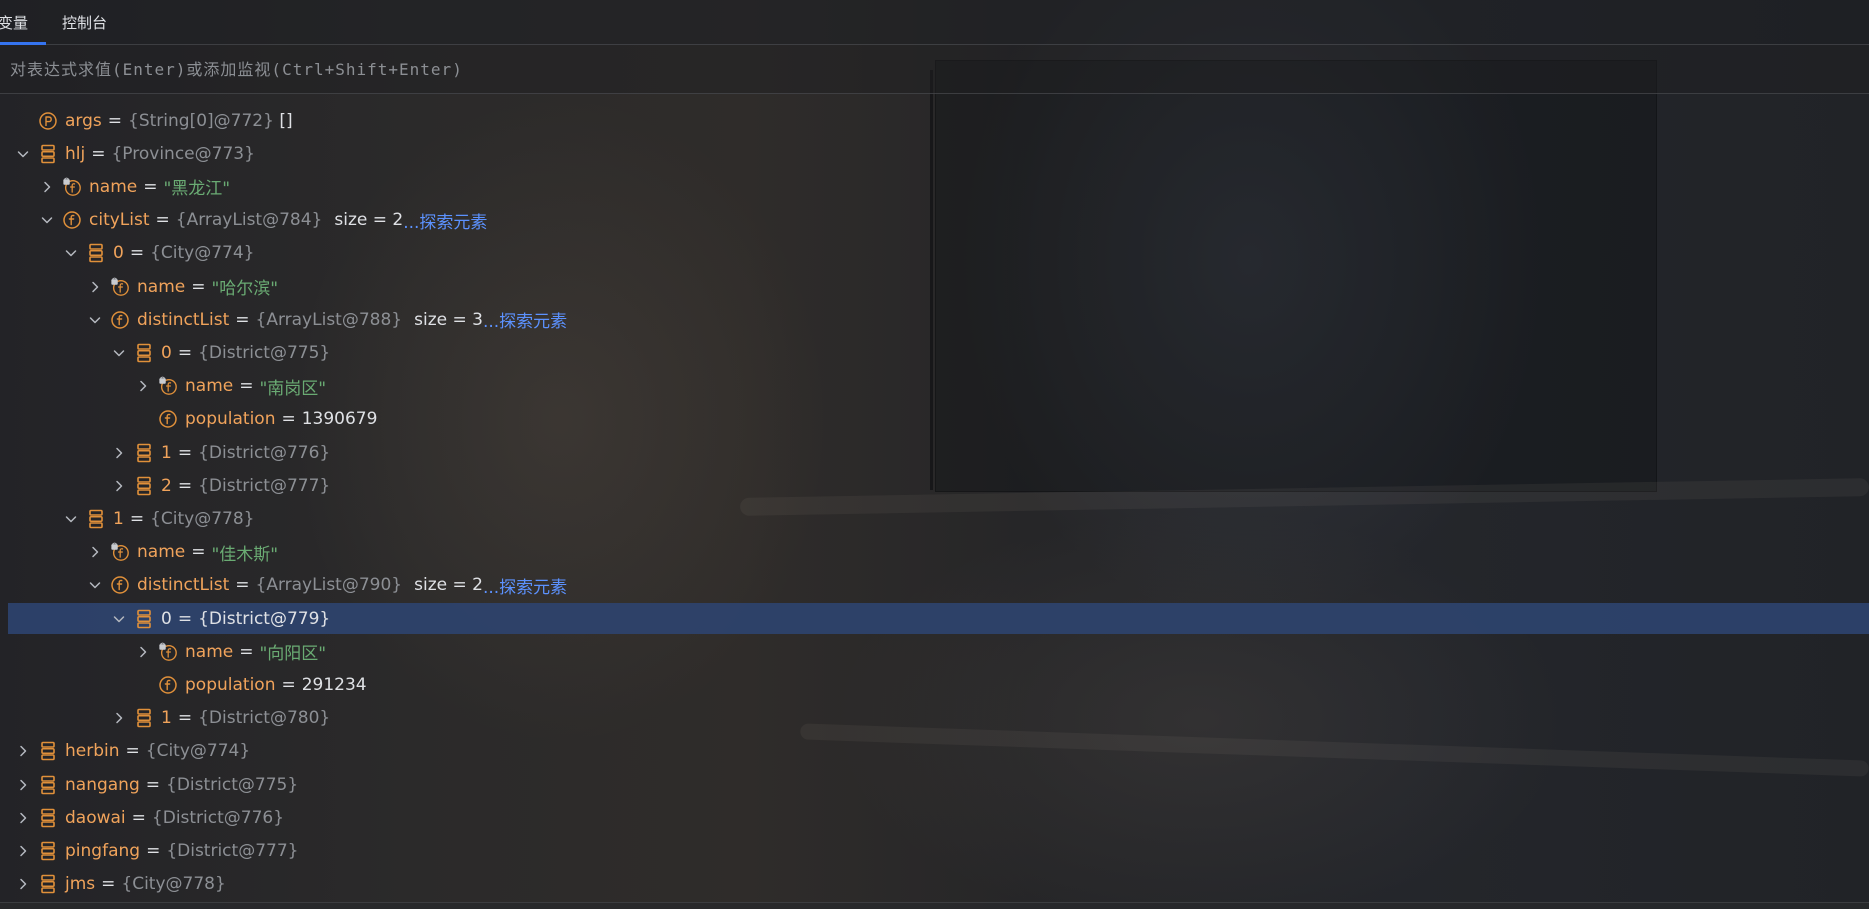  I want to click on variable-row-jms: jms = {City@778}, so click(934, 884).